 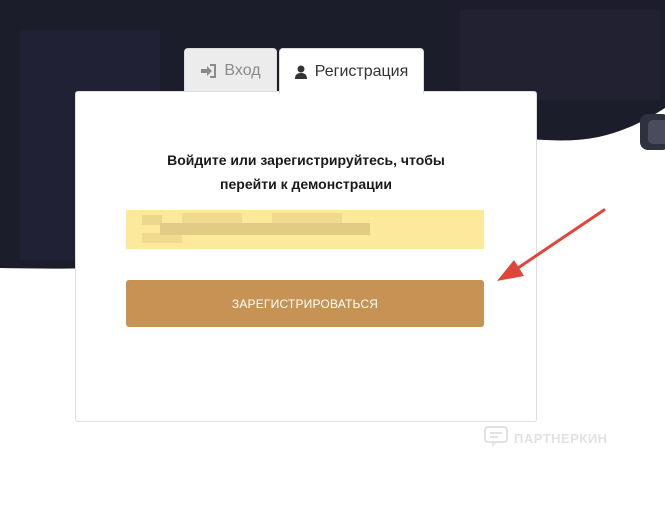 What do you see at coordinates (300, 72) in the screenshot?
I see `user-icon` at bounding box center [300, 72].